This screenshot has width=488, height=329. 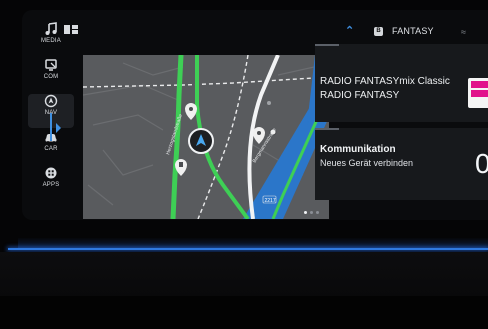 I want to click on sidebar-item-apps: APPS, so click(x=51, y=183).